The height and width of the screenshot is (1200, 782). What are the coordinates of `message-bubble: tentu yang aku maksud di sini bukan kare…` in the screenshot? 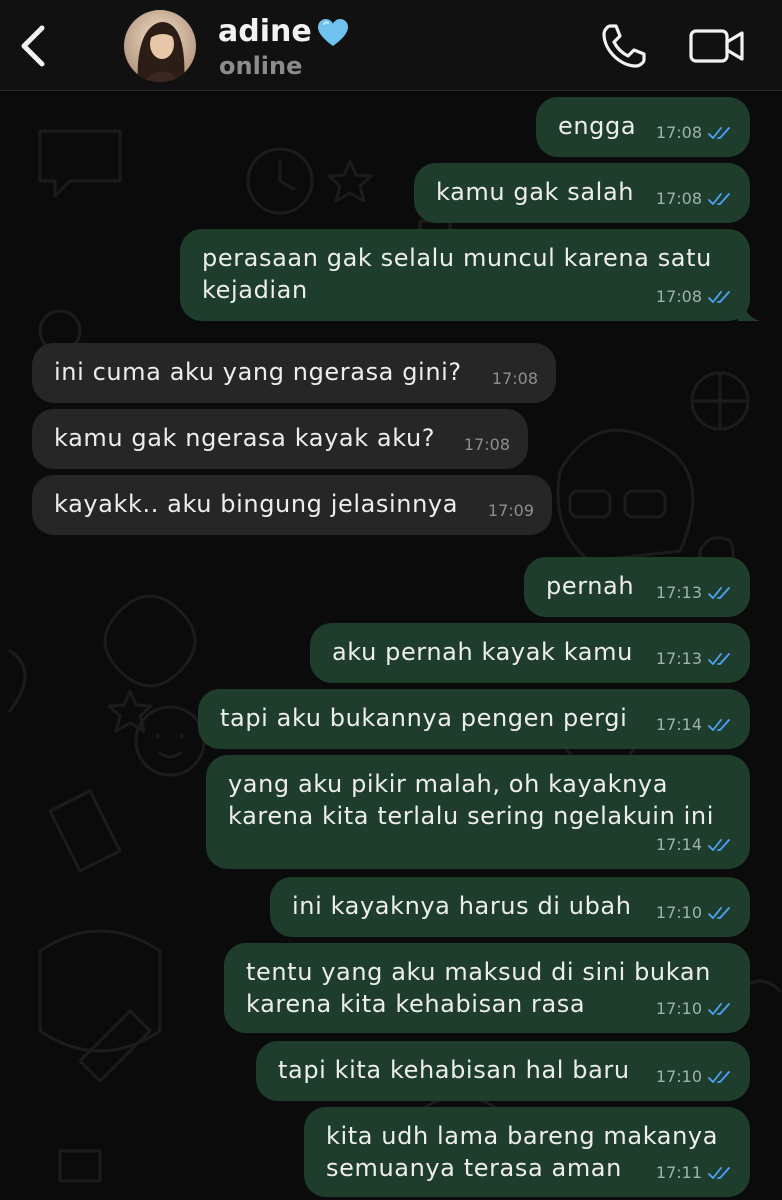 It's located at (487, 988).